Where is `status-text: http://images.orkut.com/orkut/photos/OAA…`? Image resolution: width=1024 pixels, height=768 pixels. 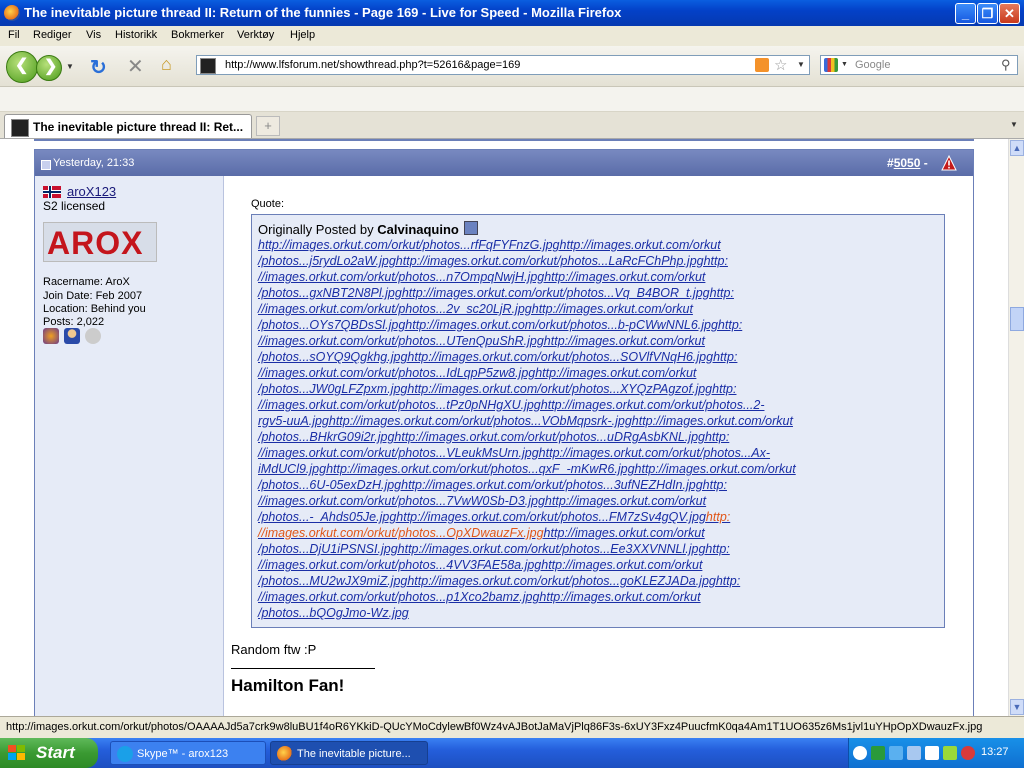
status-text: http://images.orkut.com/orkut/photos/OAA… is located at coordinates (494, 727).